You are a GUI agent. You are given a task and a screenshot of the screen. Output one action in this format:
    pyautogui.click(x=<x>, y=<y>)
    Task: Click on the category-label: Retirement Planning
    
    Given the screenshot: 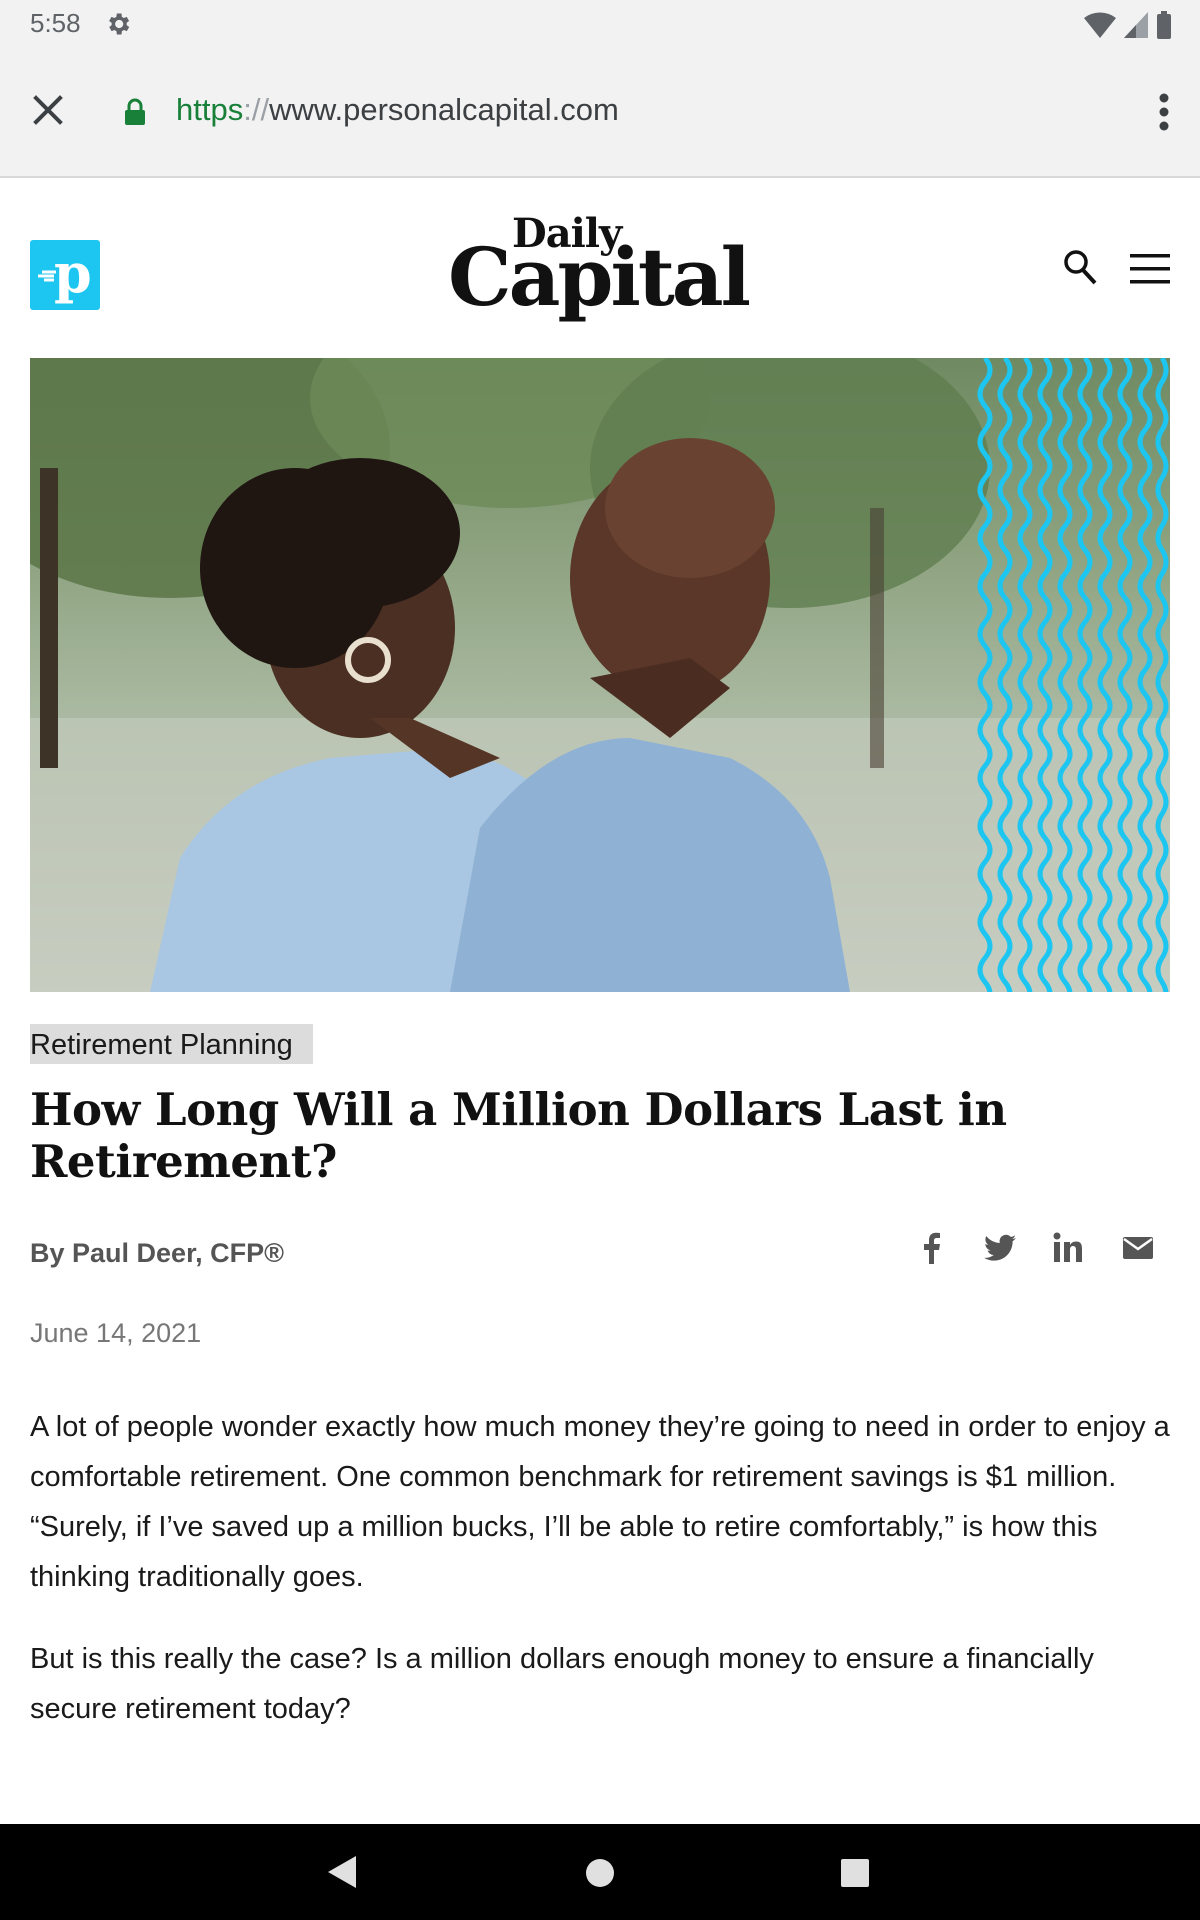 What is the action you would take?
    pyautogui.click(x=161, y=1045)
    